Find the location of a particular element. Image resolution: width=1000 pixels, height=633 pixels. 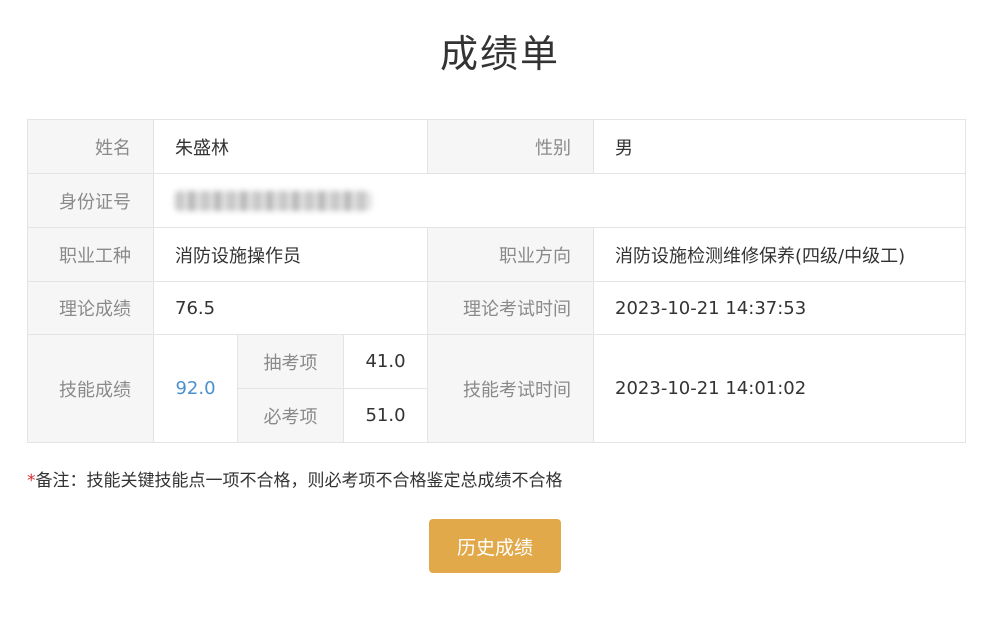

skill-time-label: 技能考试时间 is located at coordinates (511, 388).